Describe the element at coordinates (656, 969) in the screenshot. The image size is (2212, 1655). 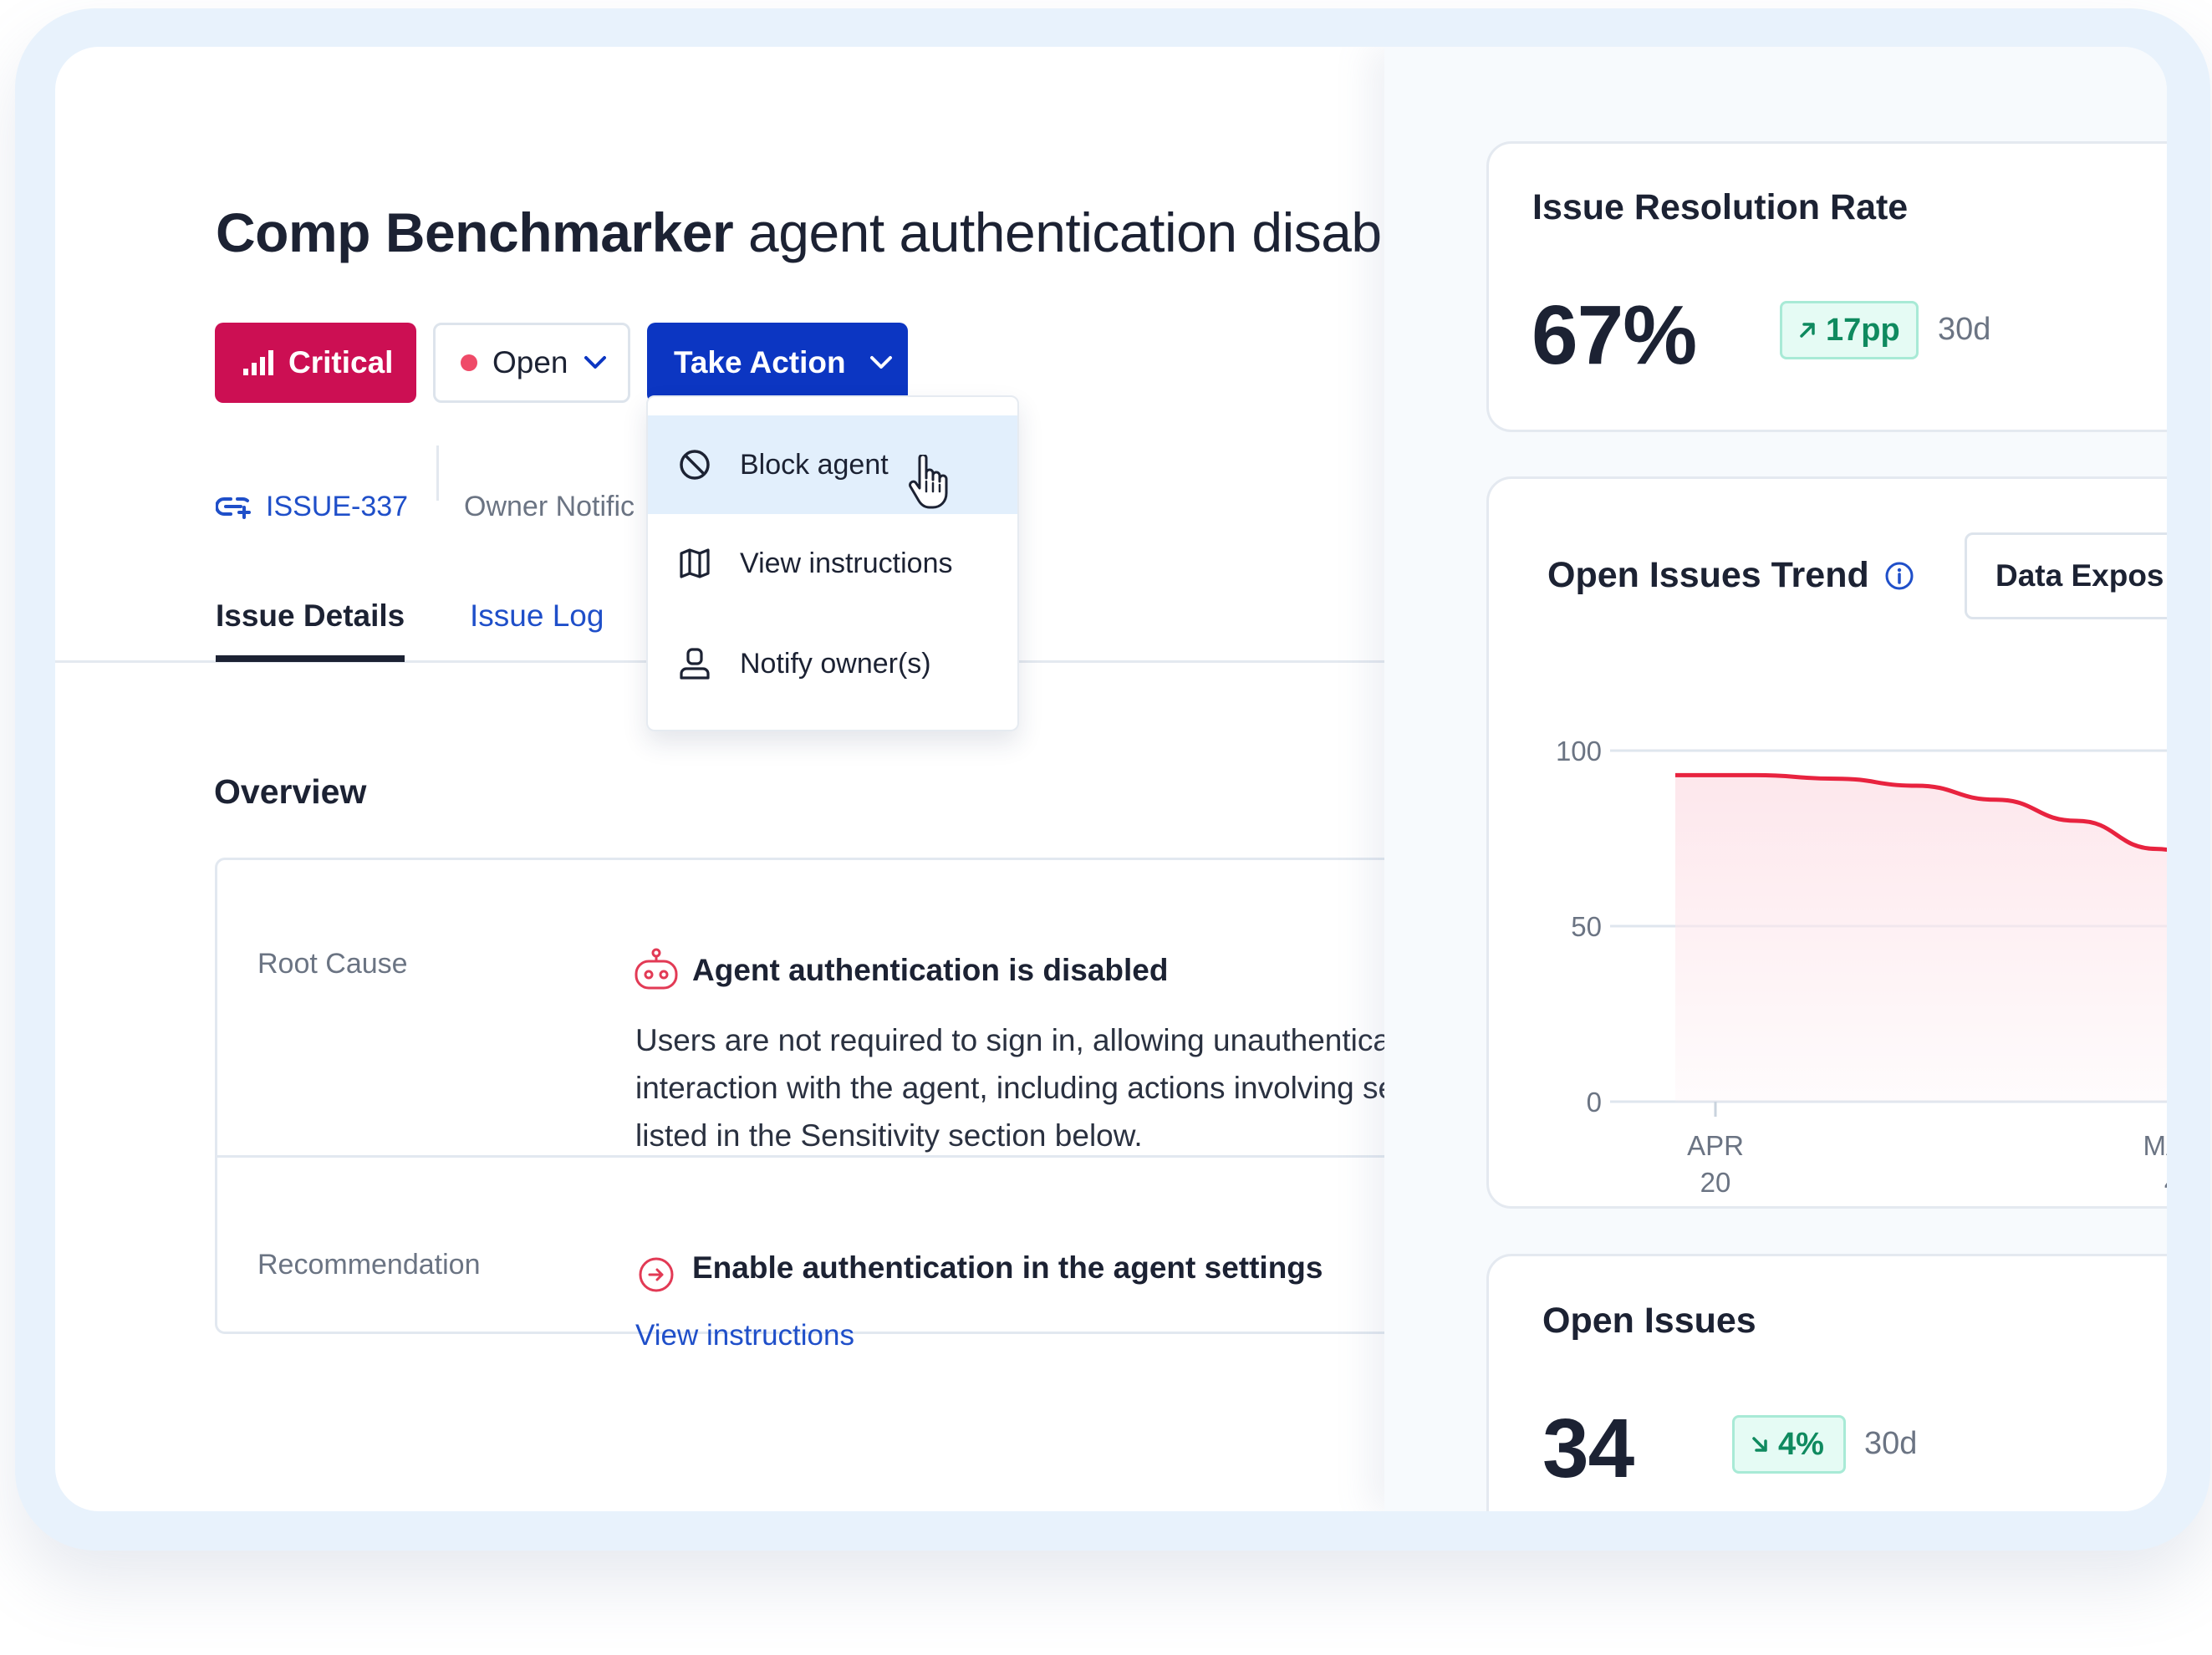
I see `robot-icon` at that location.